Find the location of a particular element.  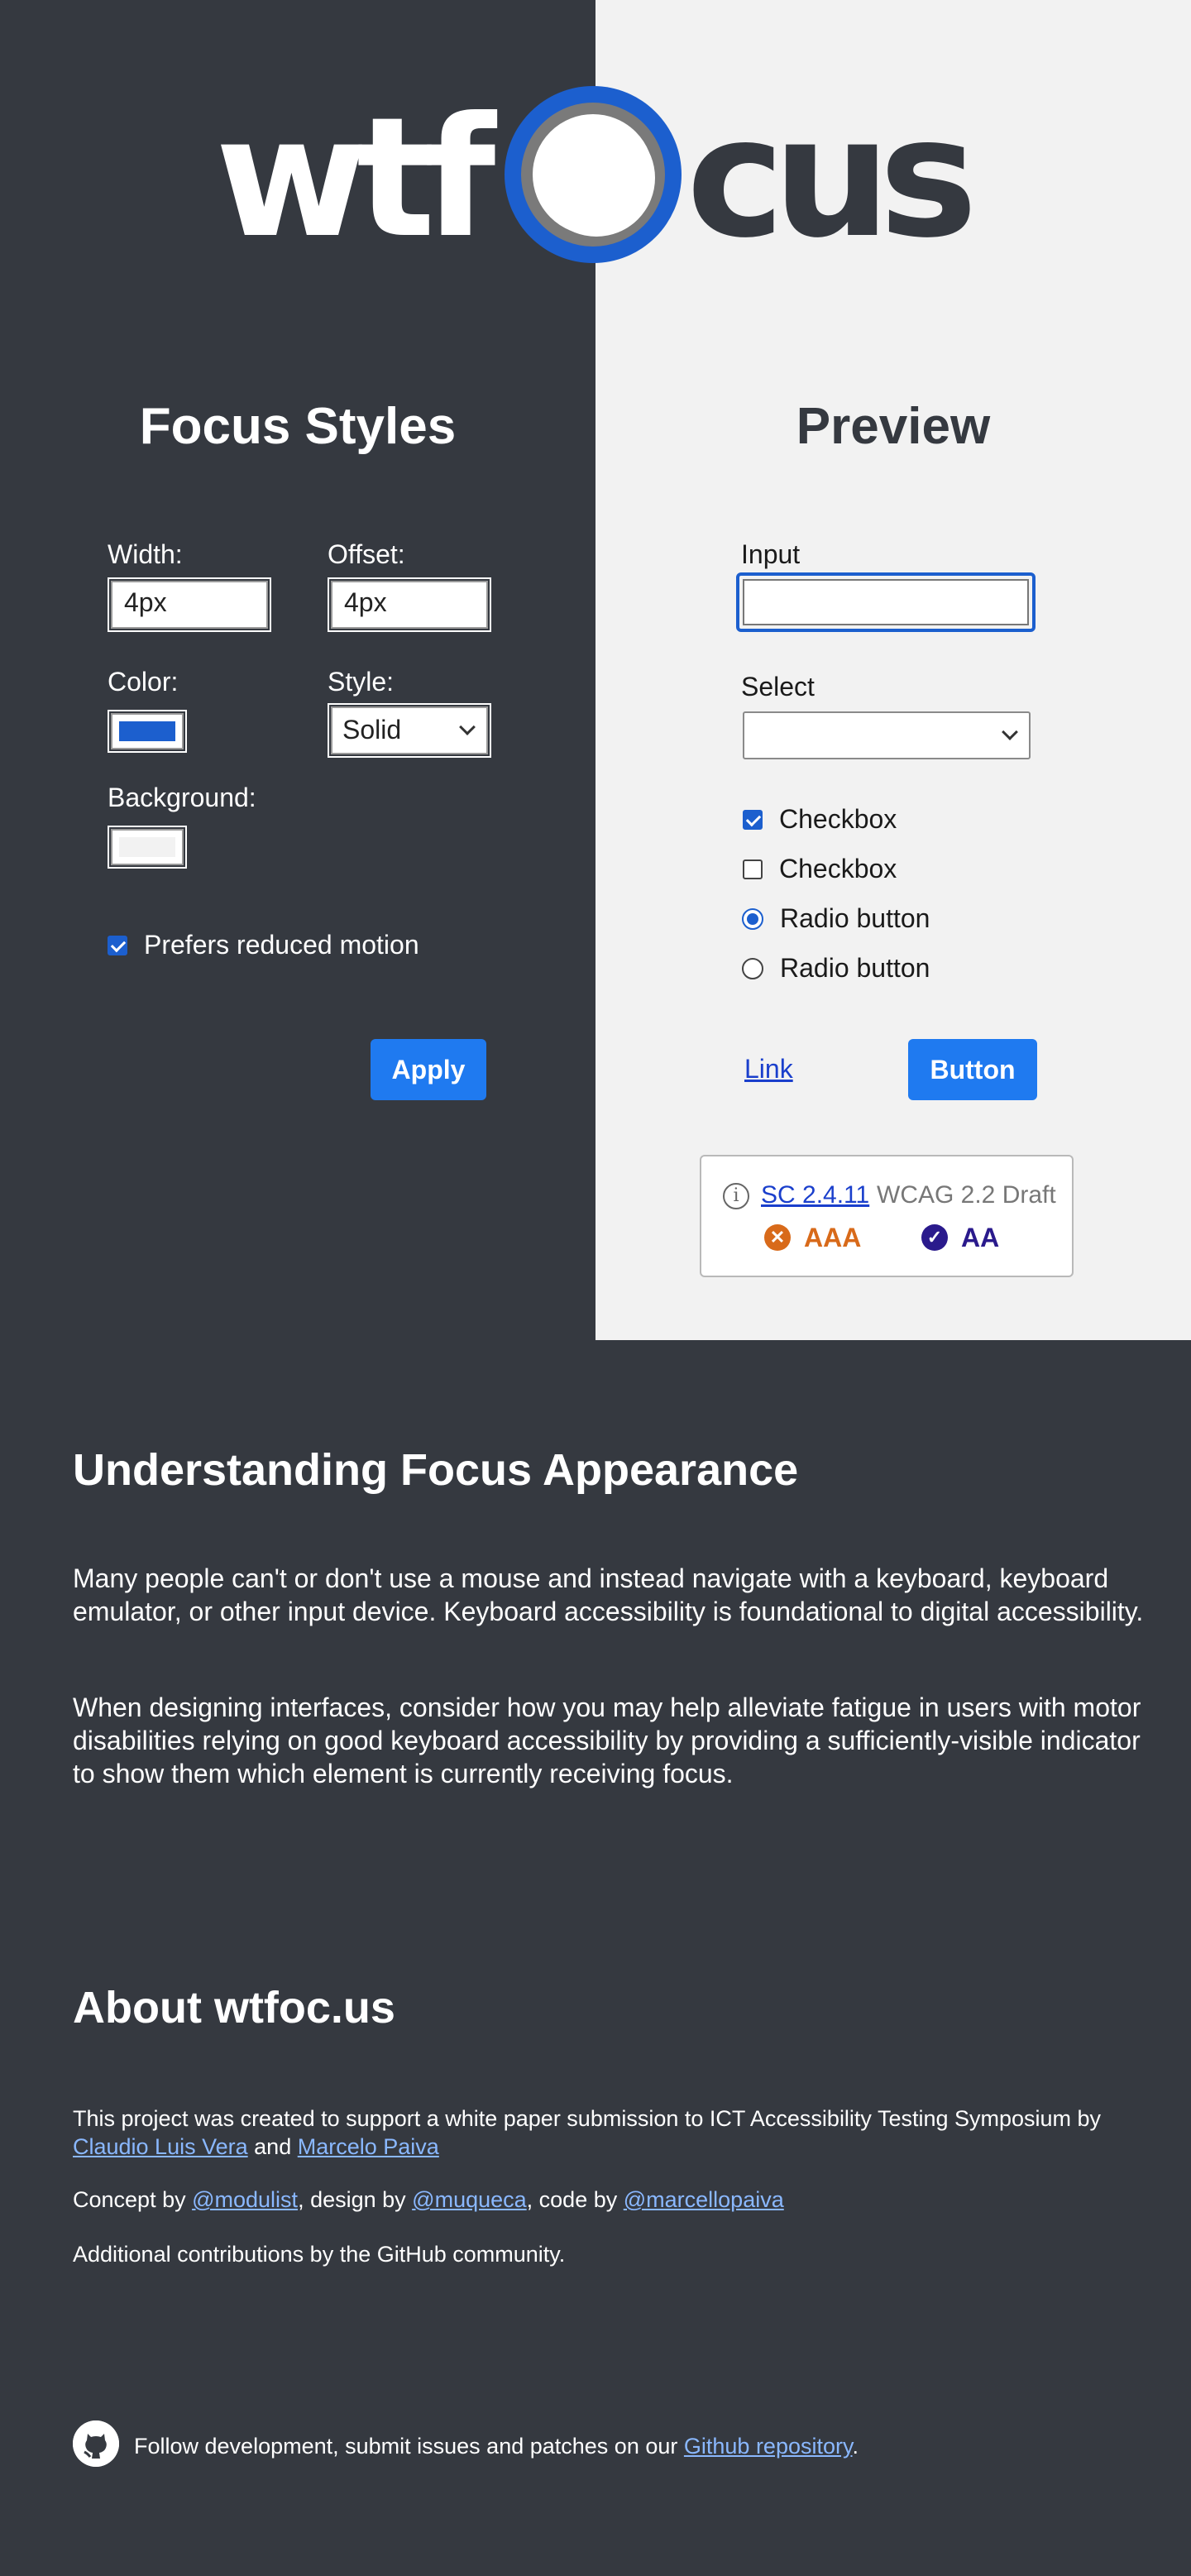

fail-x-icon: ✕ is located at coordinates (777, 1237).